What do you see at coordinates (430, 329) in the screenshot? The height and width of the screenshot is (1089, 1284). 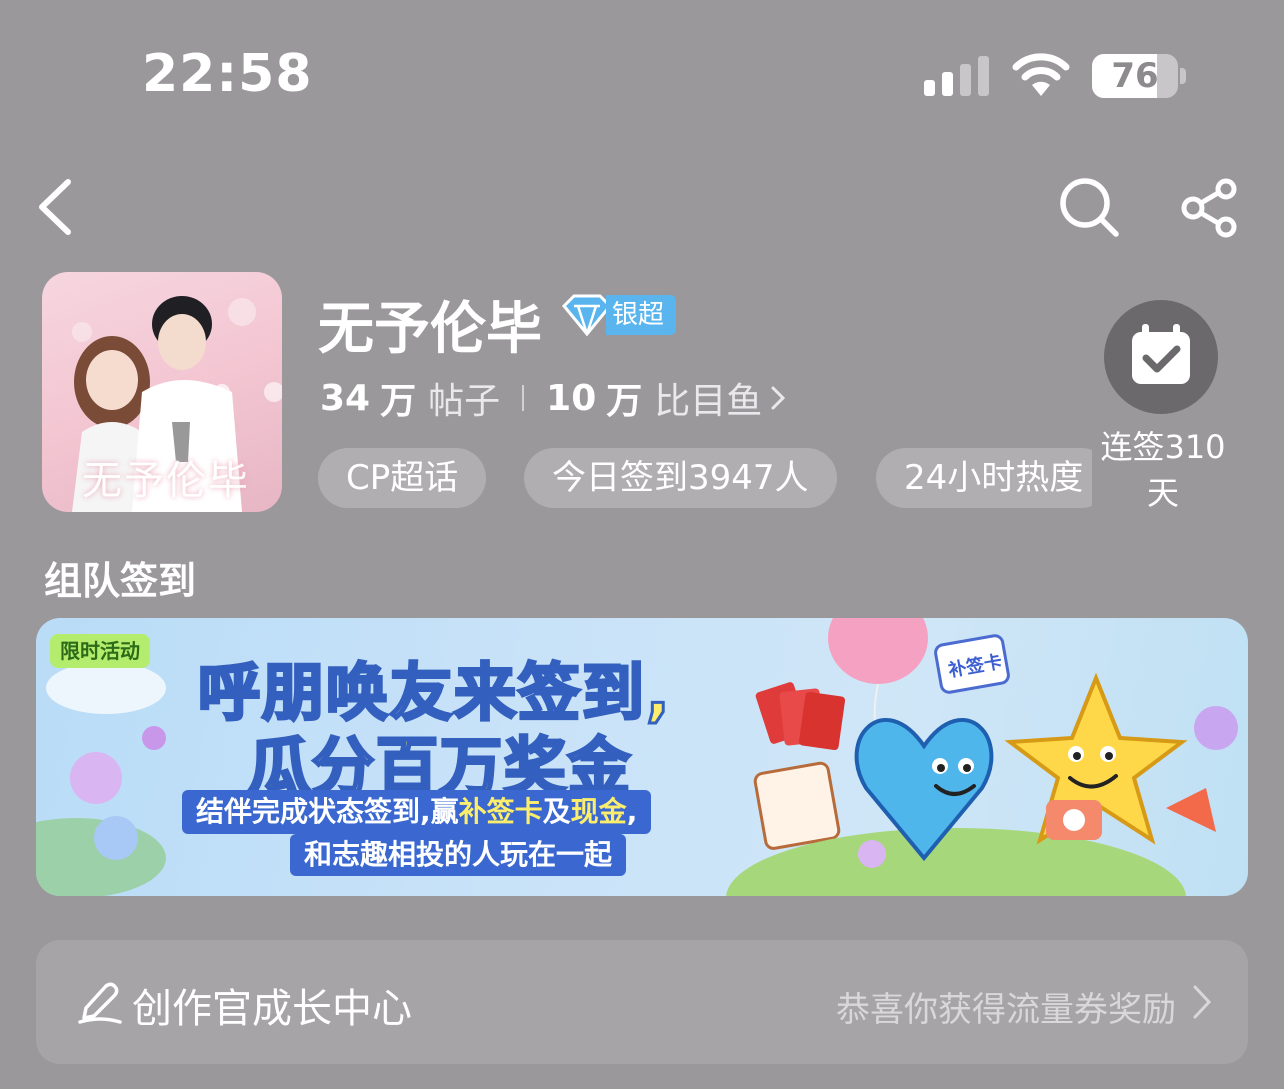 I see `community-title: 无予伦毕` at bounding box center [430, 329].